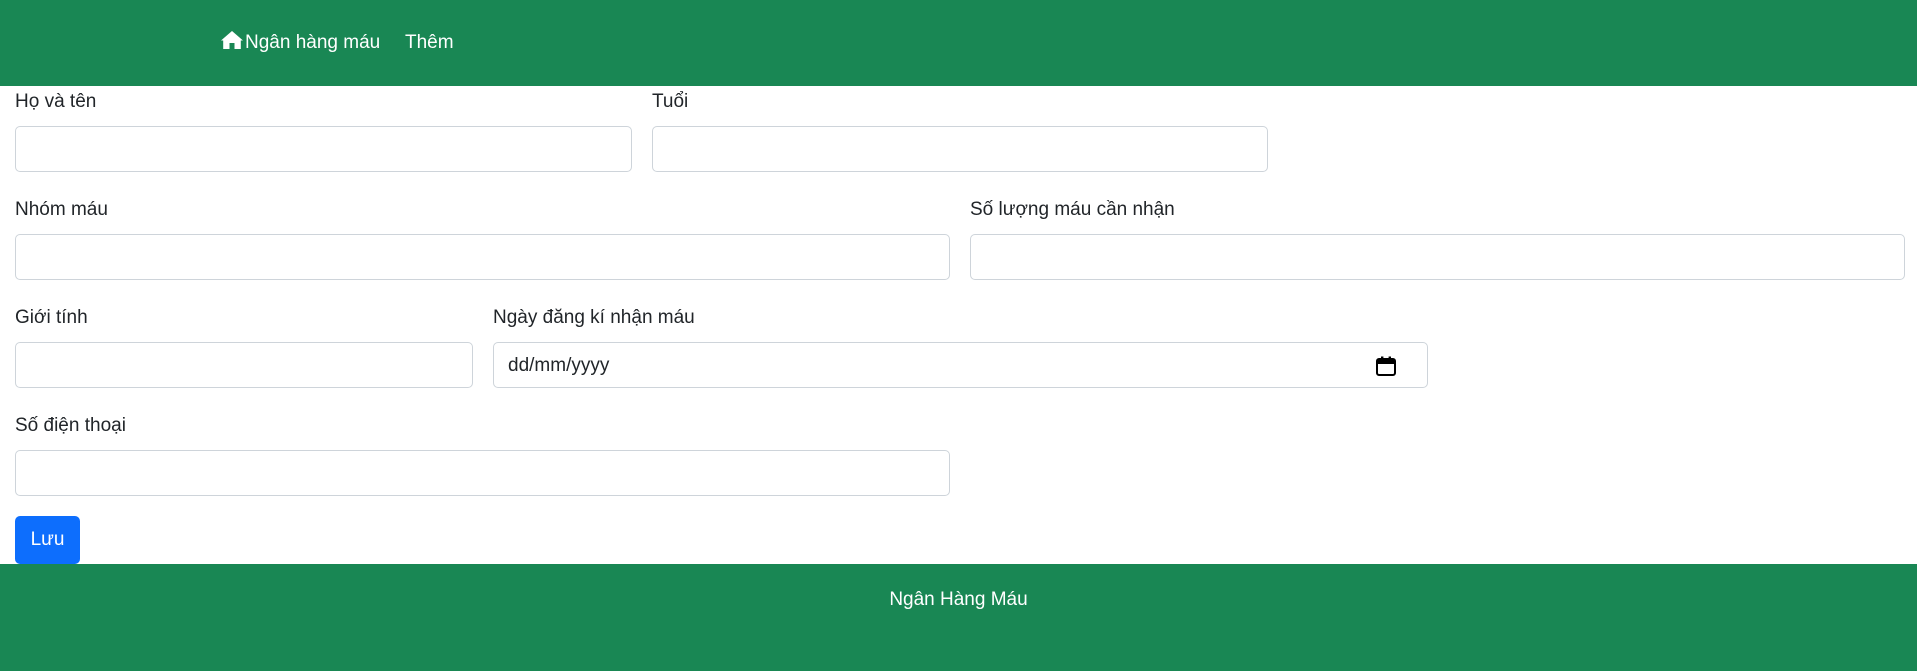 This screenshot has height=671, width=1917. I want to click on register-date-input: dd/mm/yyyy, so click(960, 365).